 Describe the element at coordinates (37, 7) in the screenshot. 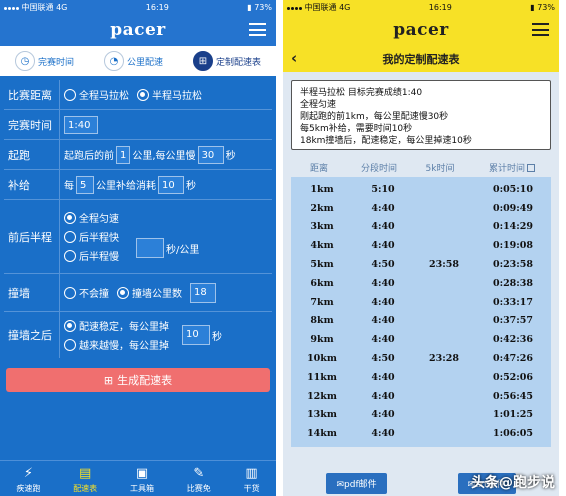

I see `carrier: 中国联通` at that location.